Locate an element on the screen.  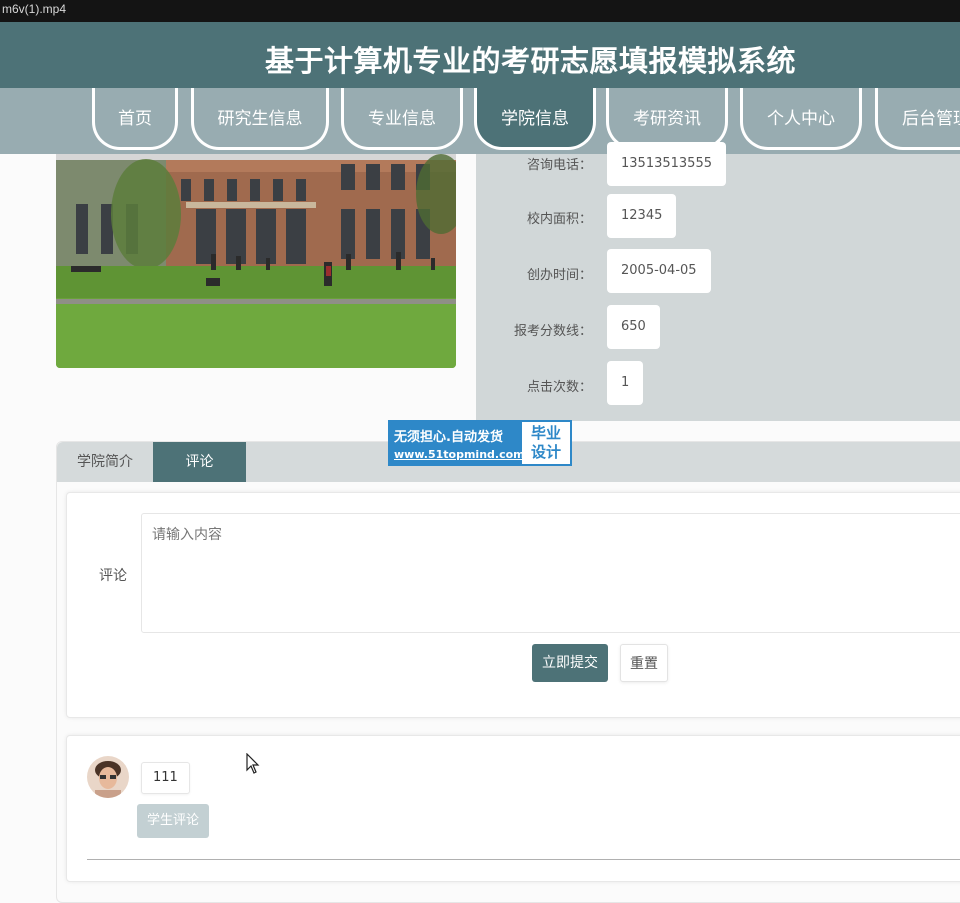
campus-building-image is located at coordinates (256, 261).